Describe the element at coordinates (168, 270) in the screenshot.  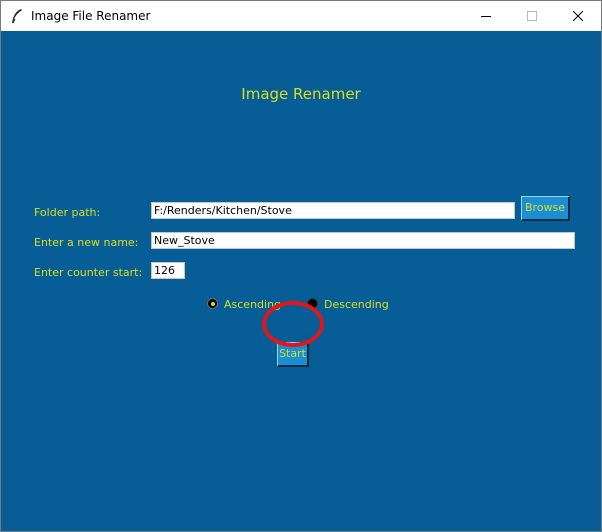
I see `counter-start-input: 126` at that location.